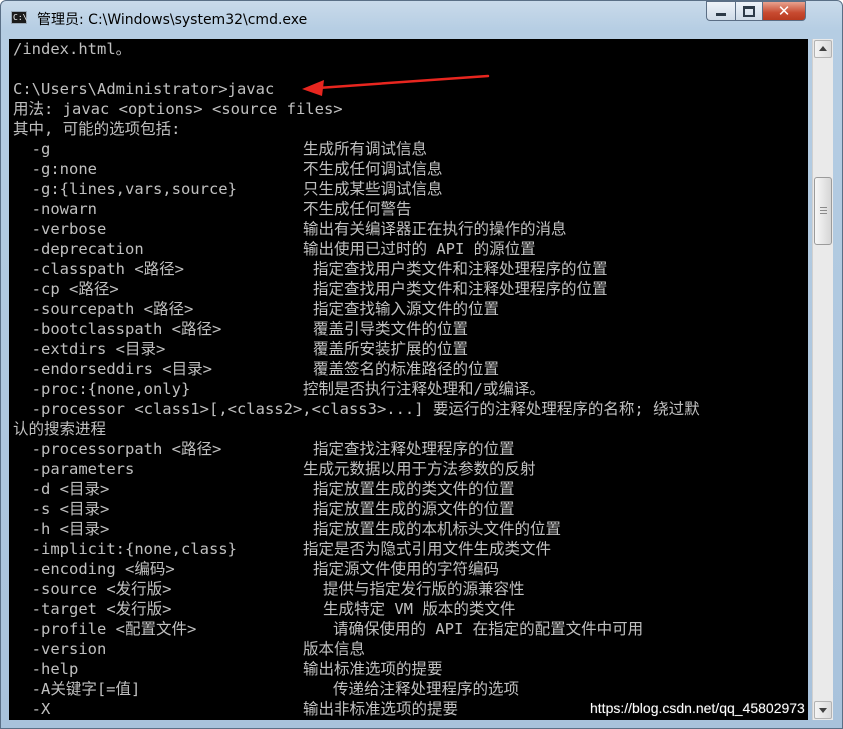 Image resolution: width=843 pixels, height=729 pixels. Describe the element at coordinates (697, 708) in the screenshot. I see `watermark-text: https://blog.csdn.net/qq_45802973` at that location.